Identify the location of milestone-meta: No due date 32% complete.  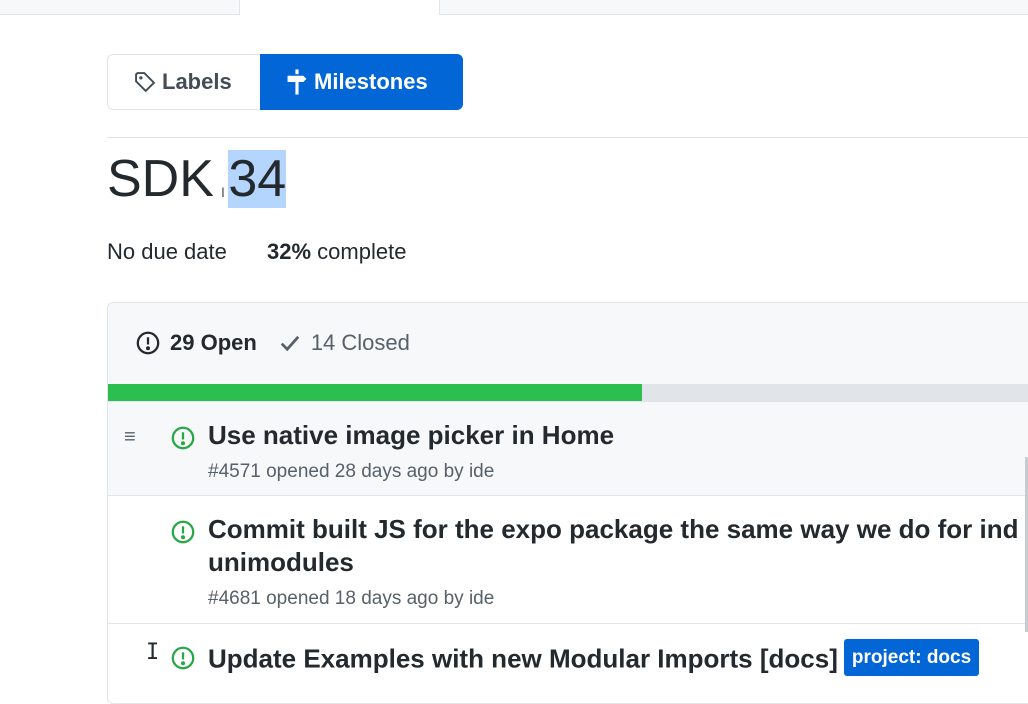
(256, 252).